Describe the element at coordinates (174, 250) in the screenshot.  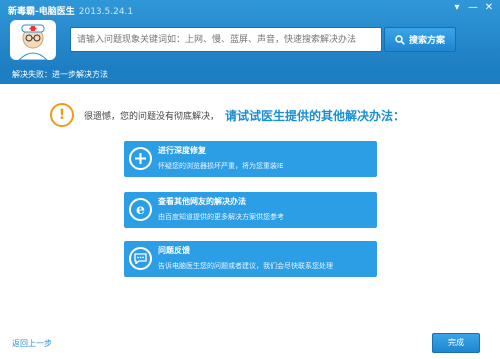
I see `option-title: 问题反馈` at that location.